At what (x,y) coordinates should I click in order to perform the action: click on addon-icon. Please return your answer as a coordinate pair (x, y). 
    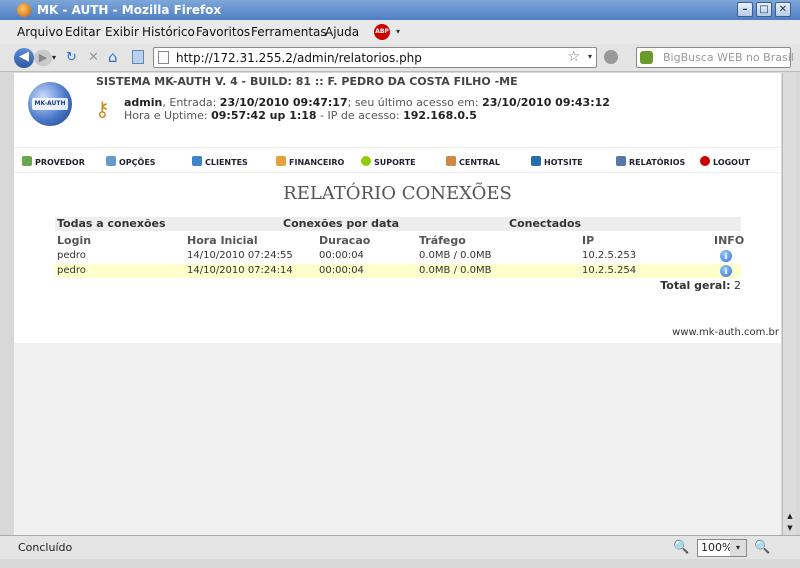
    Looking at the image, I should click on (611, 57).